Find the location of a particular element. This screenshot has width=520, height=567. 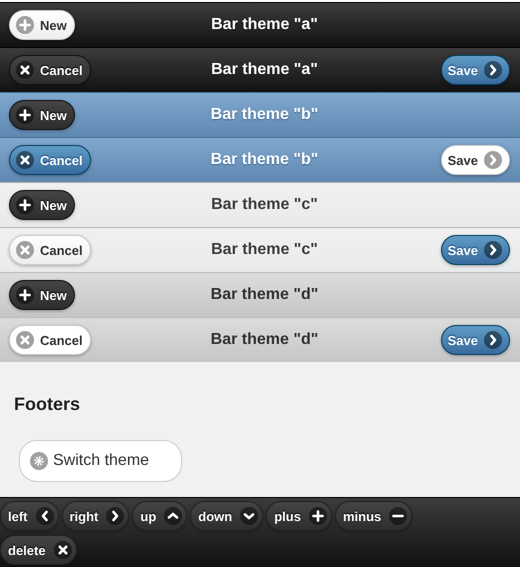

chevron-left-icon is located at coordinates (45, 516).